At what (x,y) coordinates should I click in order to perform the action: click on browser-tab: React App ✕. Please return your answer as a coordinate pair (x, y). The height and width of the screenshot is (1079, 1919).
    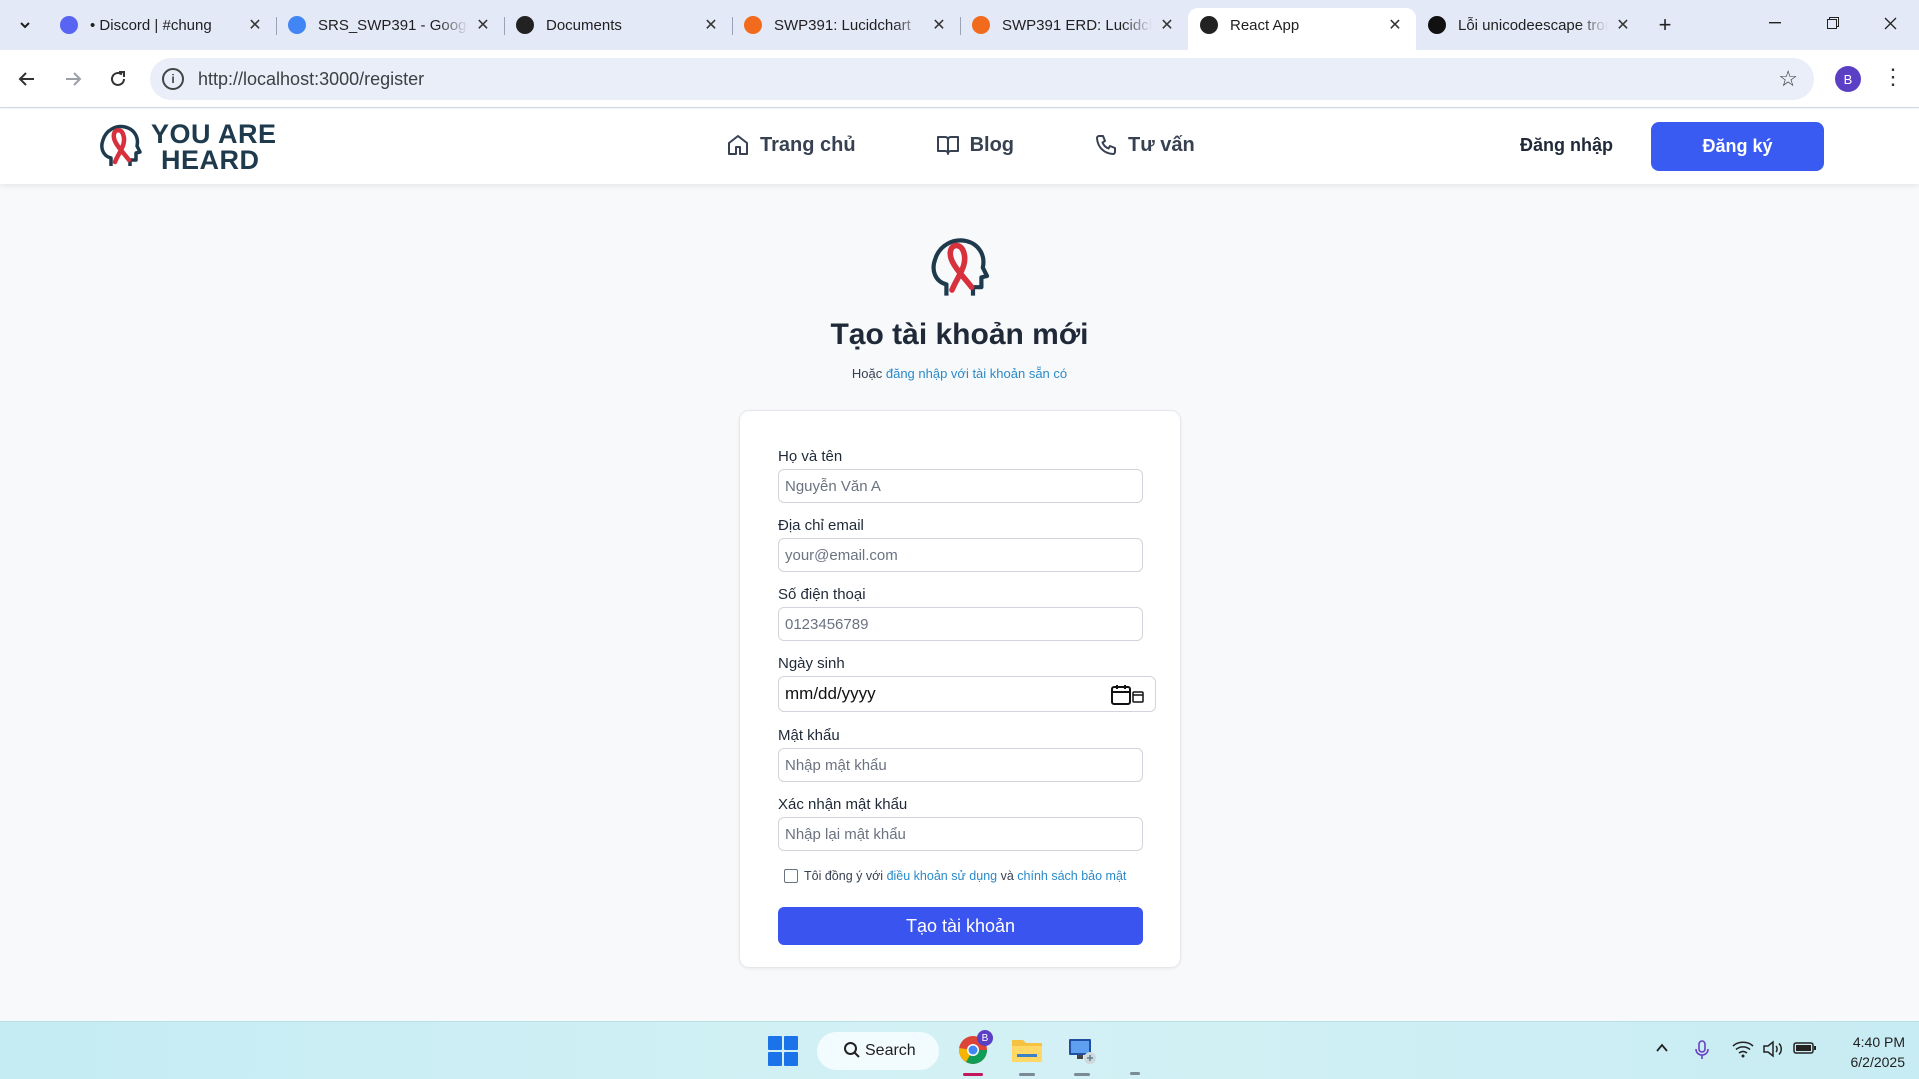
    Looking at the image, I should click on (1302, 29).